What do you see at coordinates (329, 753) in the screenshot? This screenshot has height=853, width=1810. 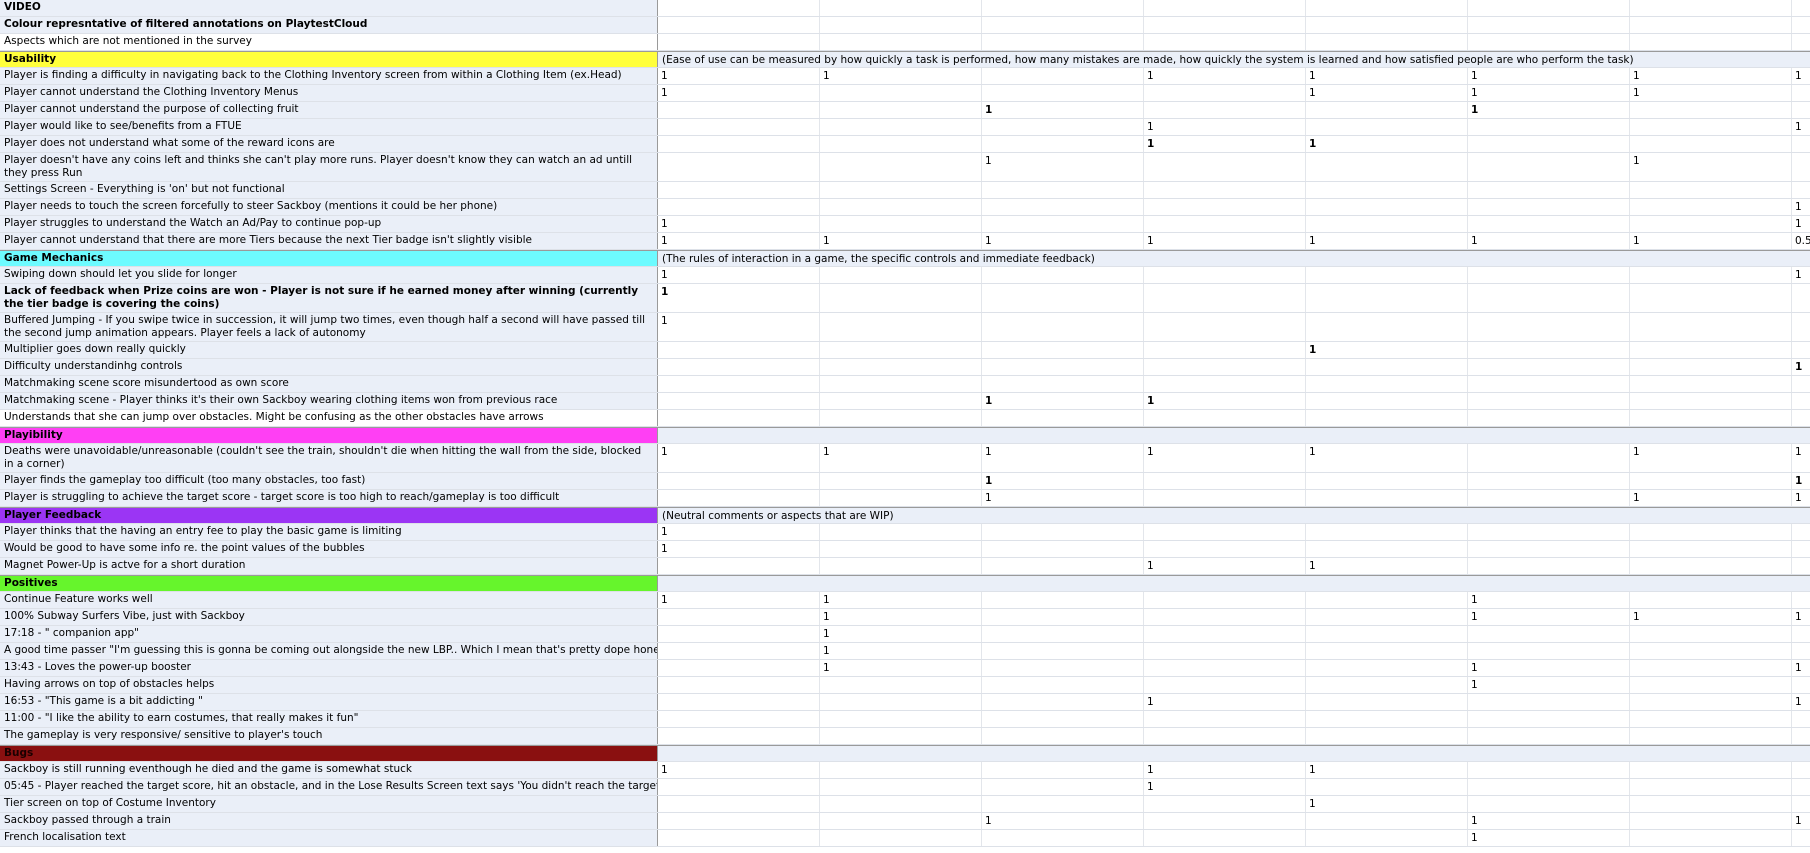 I see `section-title: Bugs` at bounding box center [329, 753].